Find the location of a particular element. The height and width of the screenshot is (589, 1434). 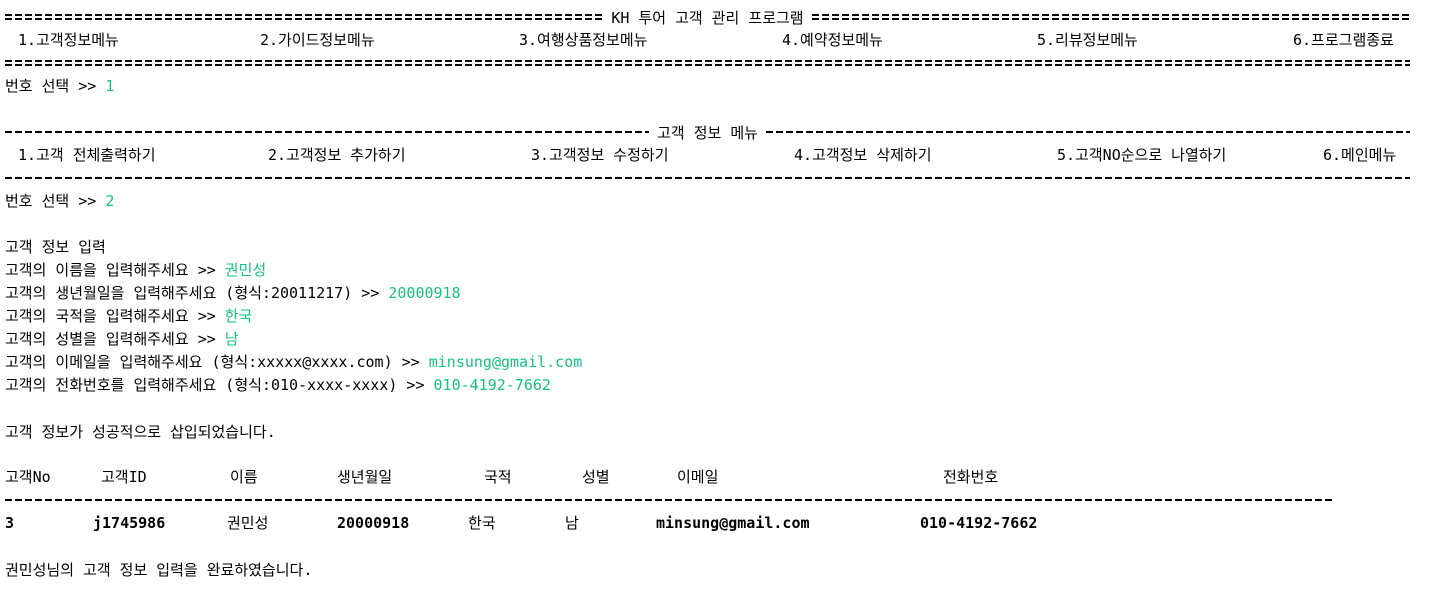

col-header: 성별 is located at coordinates (596, 477).